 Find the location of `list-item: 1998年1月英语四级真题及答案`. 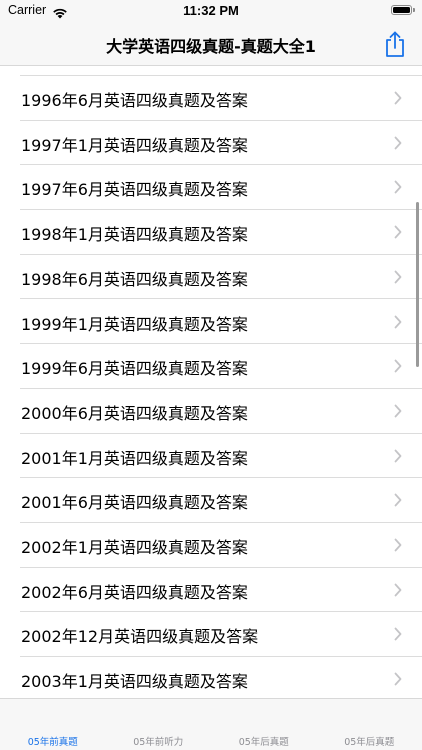

list-item: 1998年1月英语四级真题及答案 is located at coordinates (211, 232).